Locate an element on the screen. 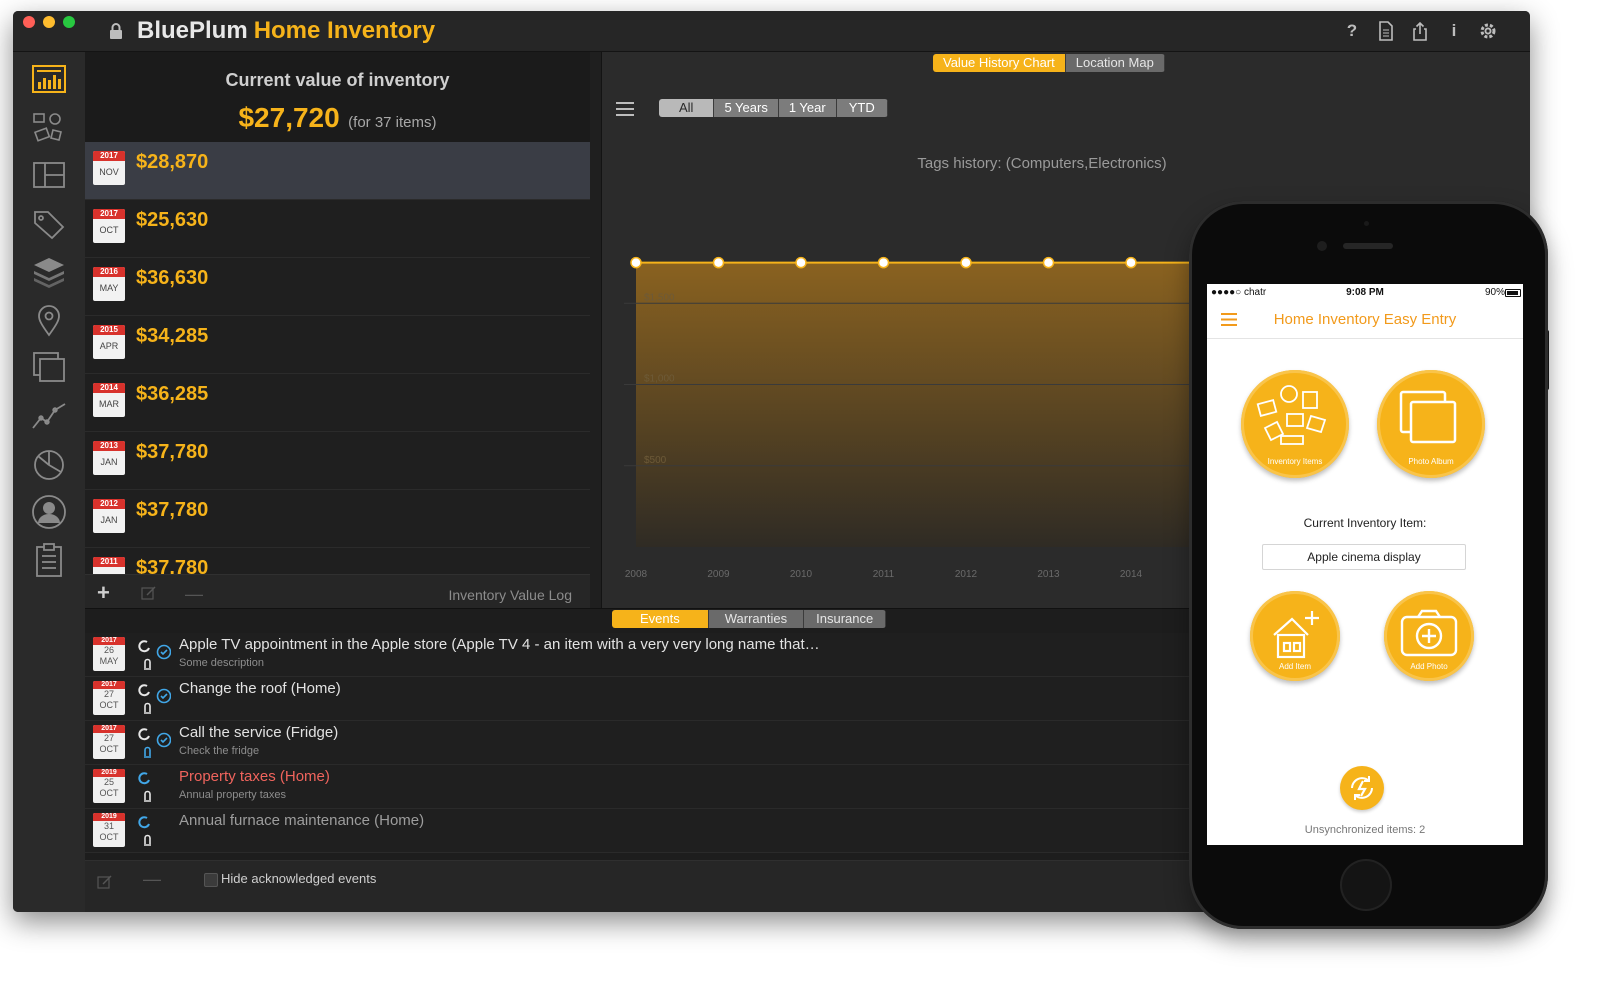 This screenshot has width=1616, height=992. photo-album-icon is located at coordinates (49, 368).